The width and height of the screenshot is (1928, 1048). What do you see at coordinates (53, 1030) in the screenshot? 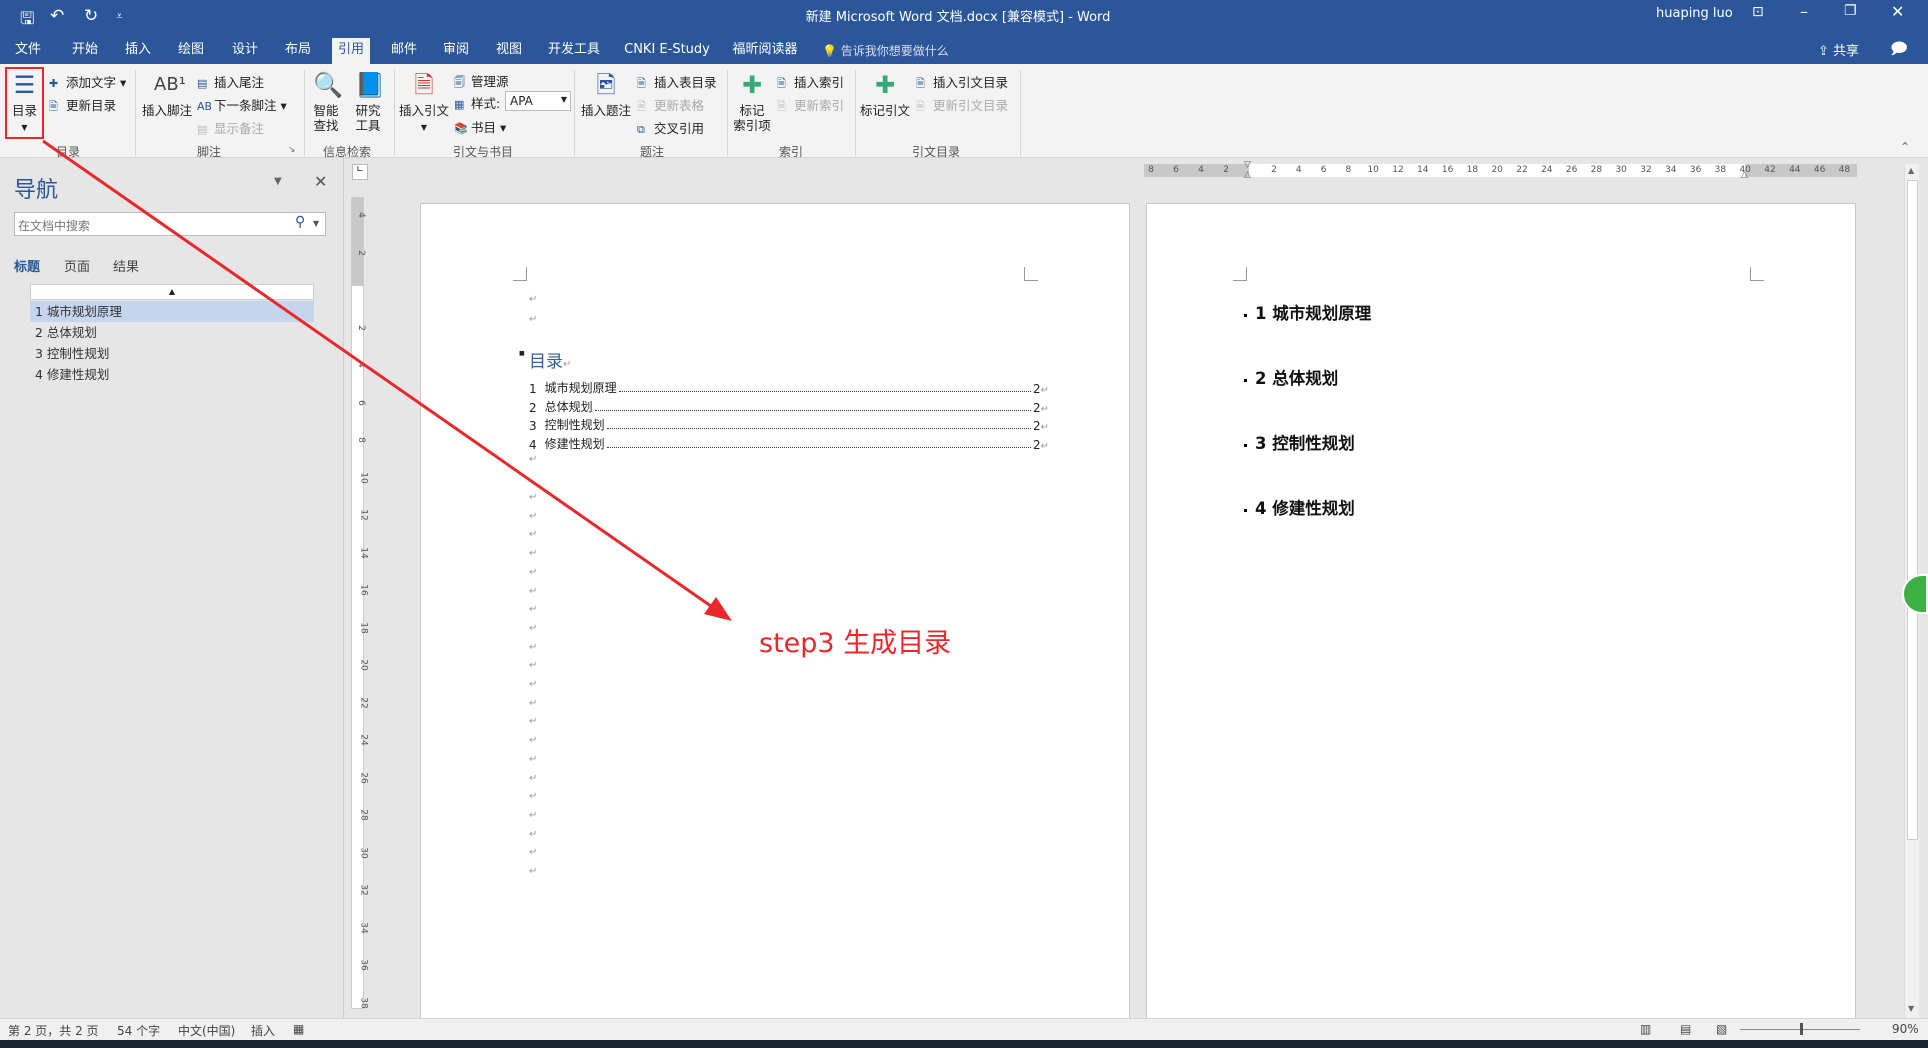
I see `page-count: 第 2 页，共 2 页` at bounding box center [53, 1030].